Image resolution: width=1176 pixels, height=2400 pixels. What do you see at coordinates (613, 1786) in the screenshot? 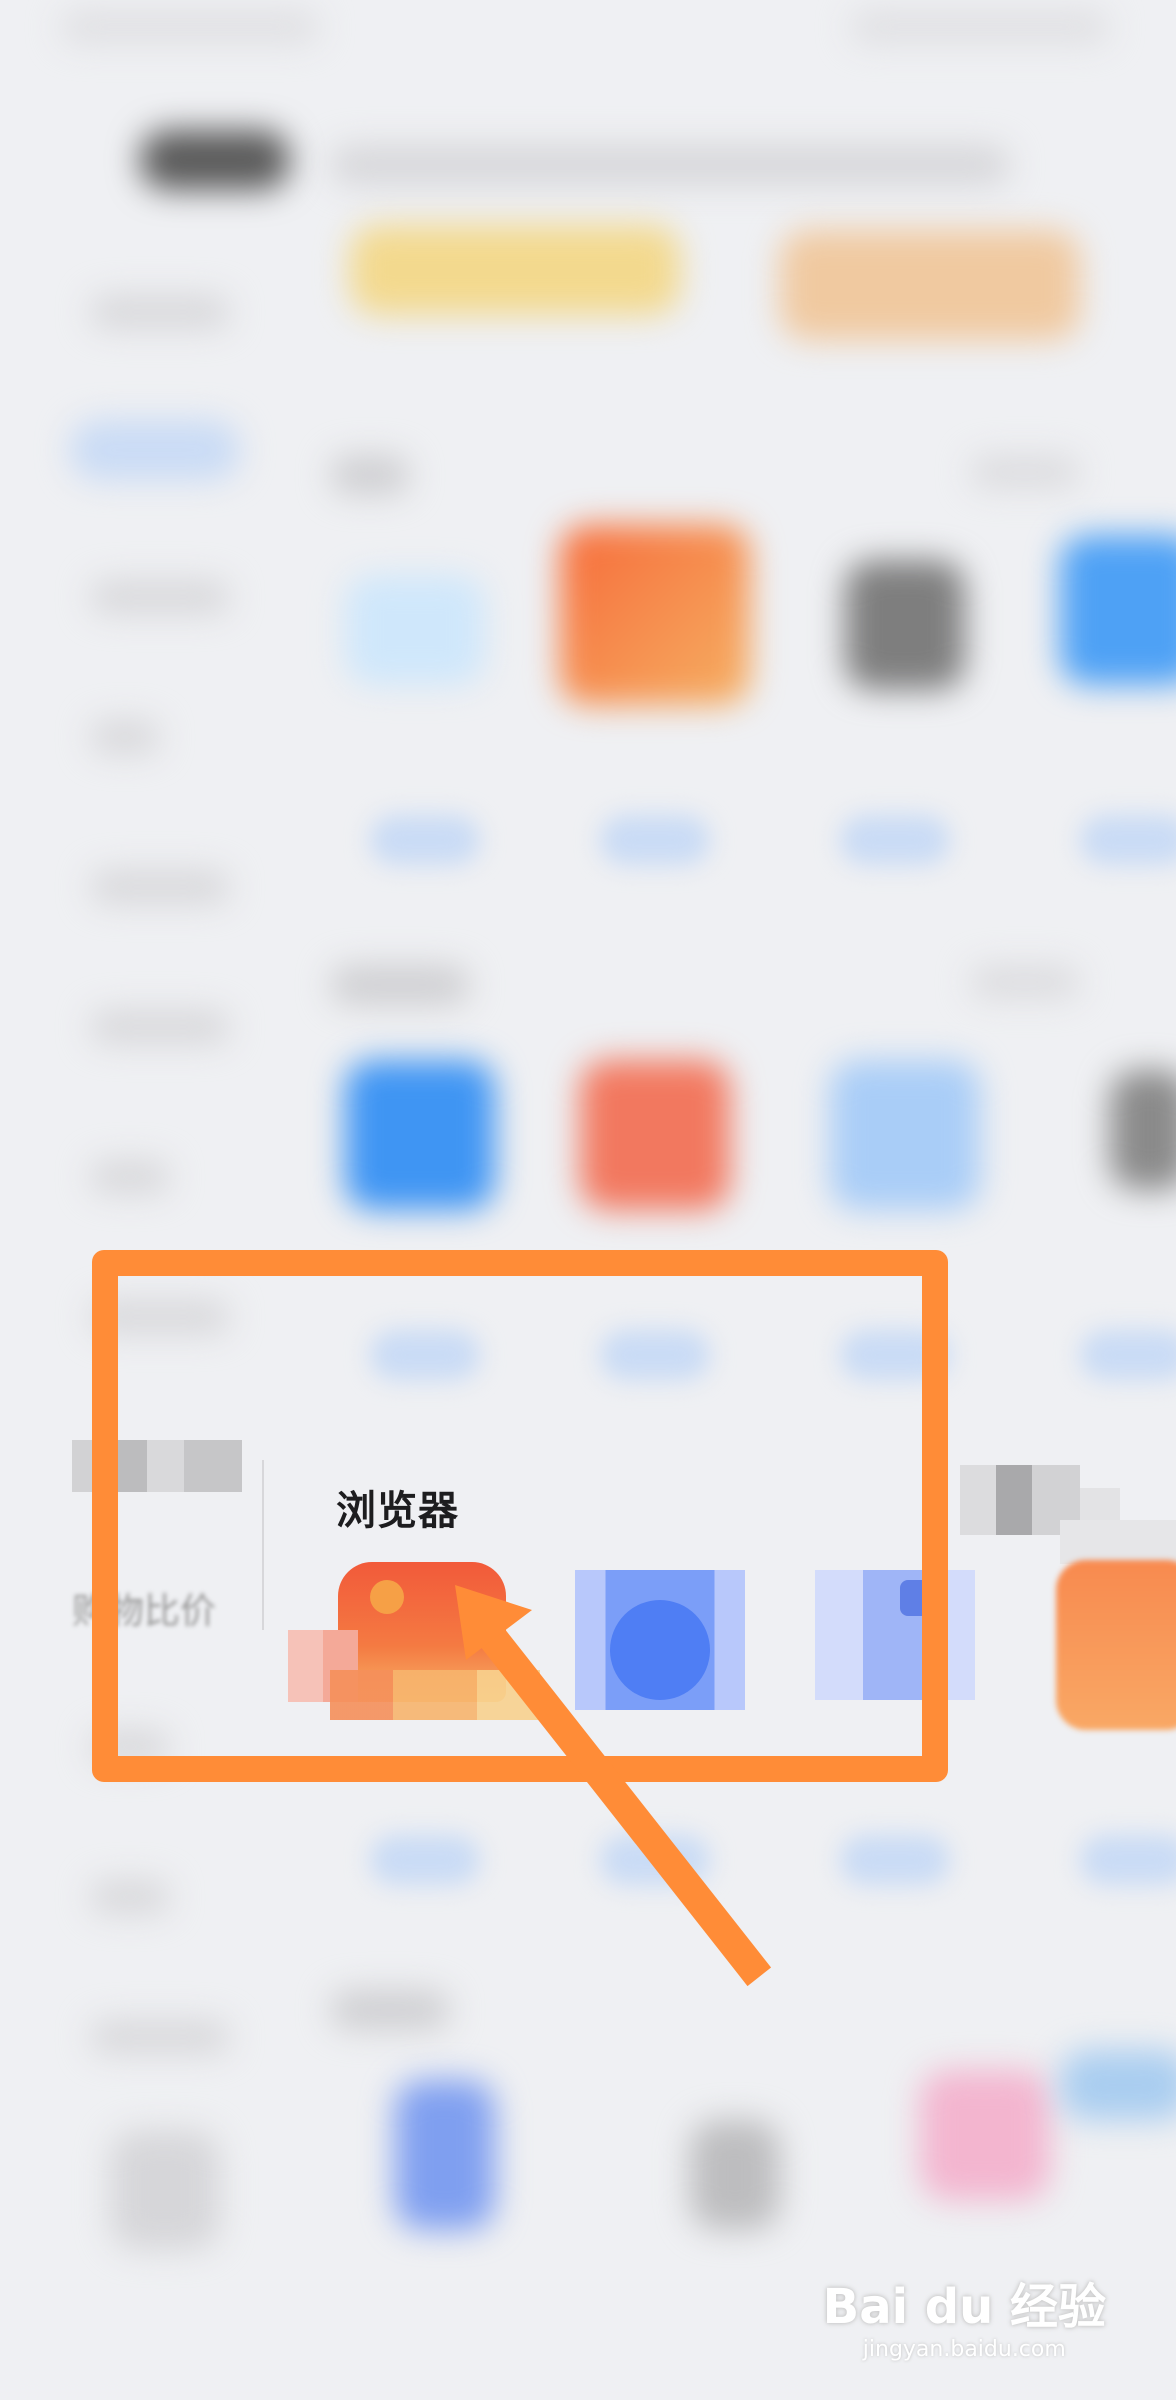
I see `arrow-annotation` at bounding box center [613, 1786].